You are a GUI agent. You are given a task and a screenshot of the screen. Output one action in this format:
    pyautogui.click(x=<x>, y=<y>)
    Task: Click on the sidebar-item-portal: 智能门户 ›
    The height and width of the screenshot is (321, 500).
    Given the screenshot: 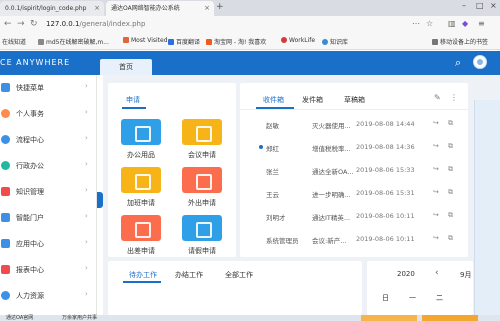 What is the action you would take?
    pyautogui.click(x=48, y=218)
    